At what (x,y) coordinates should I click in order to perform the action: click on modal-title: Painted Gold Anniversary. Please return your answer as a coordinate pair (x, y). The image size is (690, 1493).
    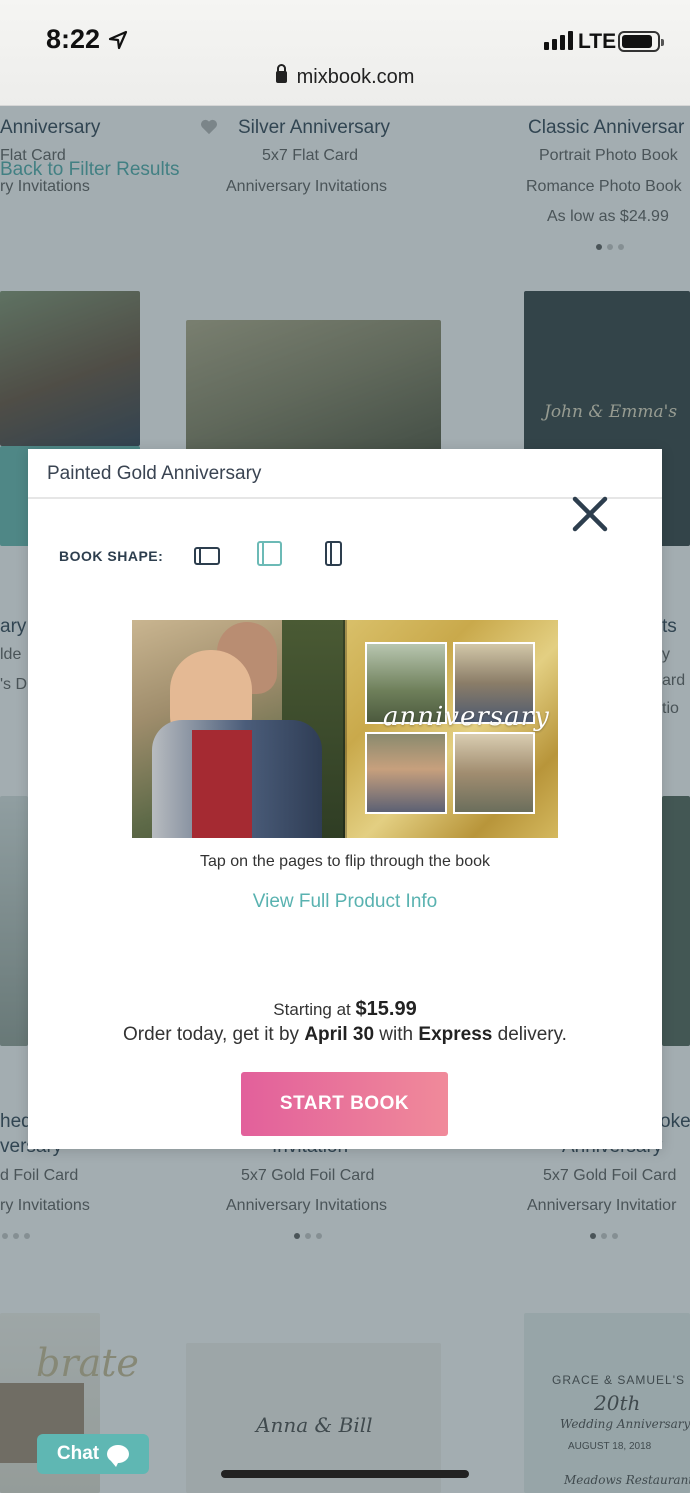
    Looking at the image, I should click on (154, 473).